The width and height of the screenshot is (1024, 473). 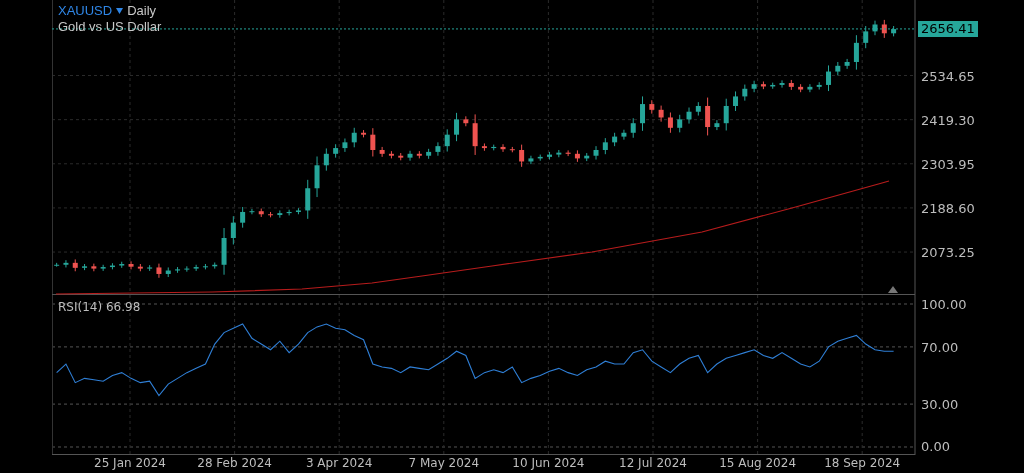 What do you see at coordinates (653, 463) in the screenshot?
I see `date-label: 12 Jul 2024` at bounding box center [653, 463].